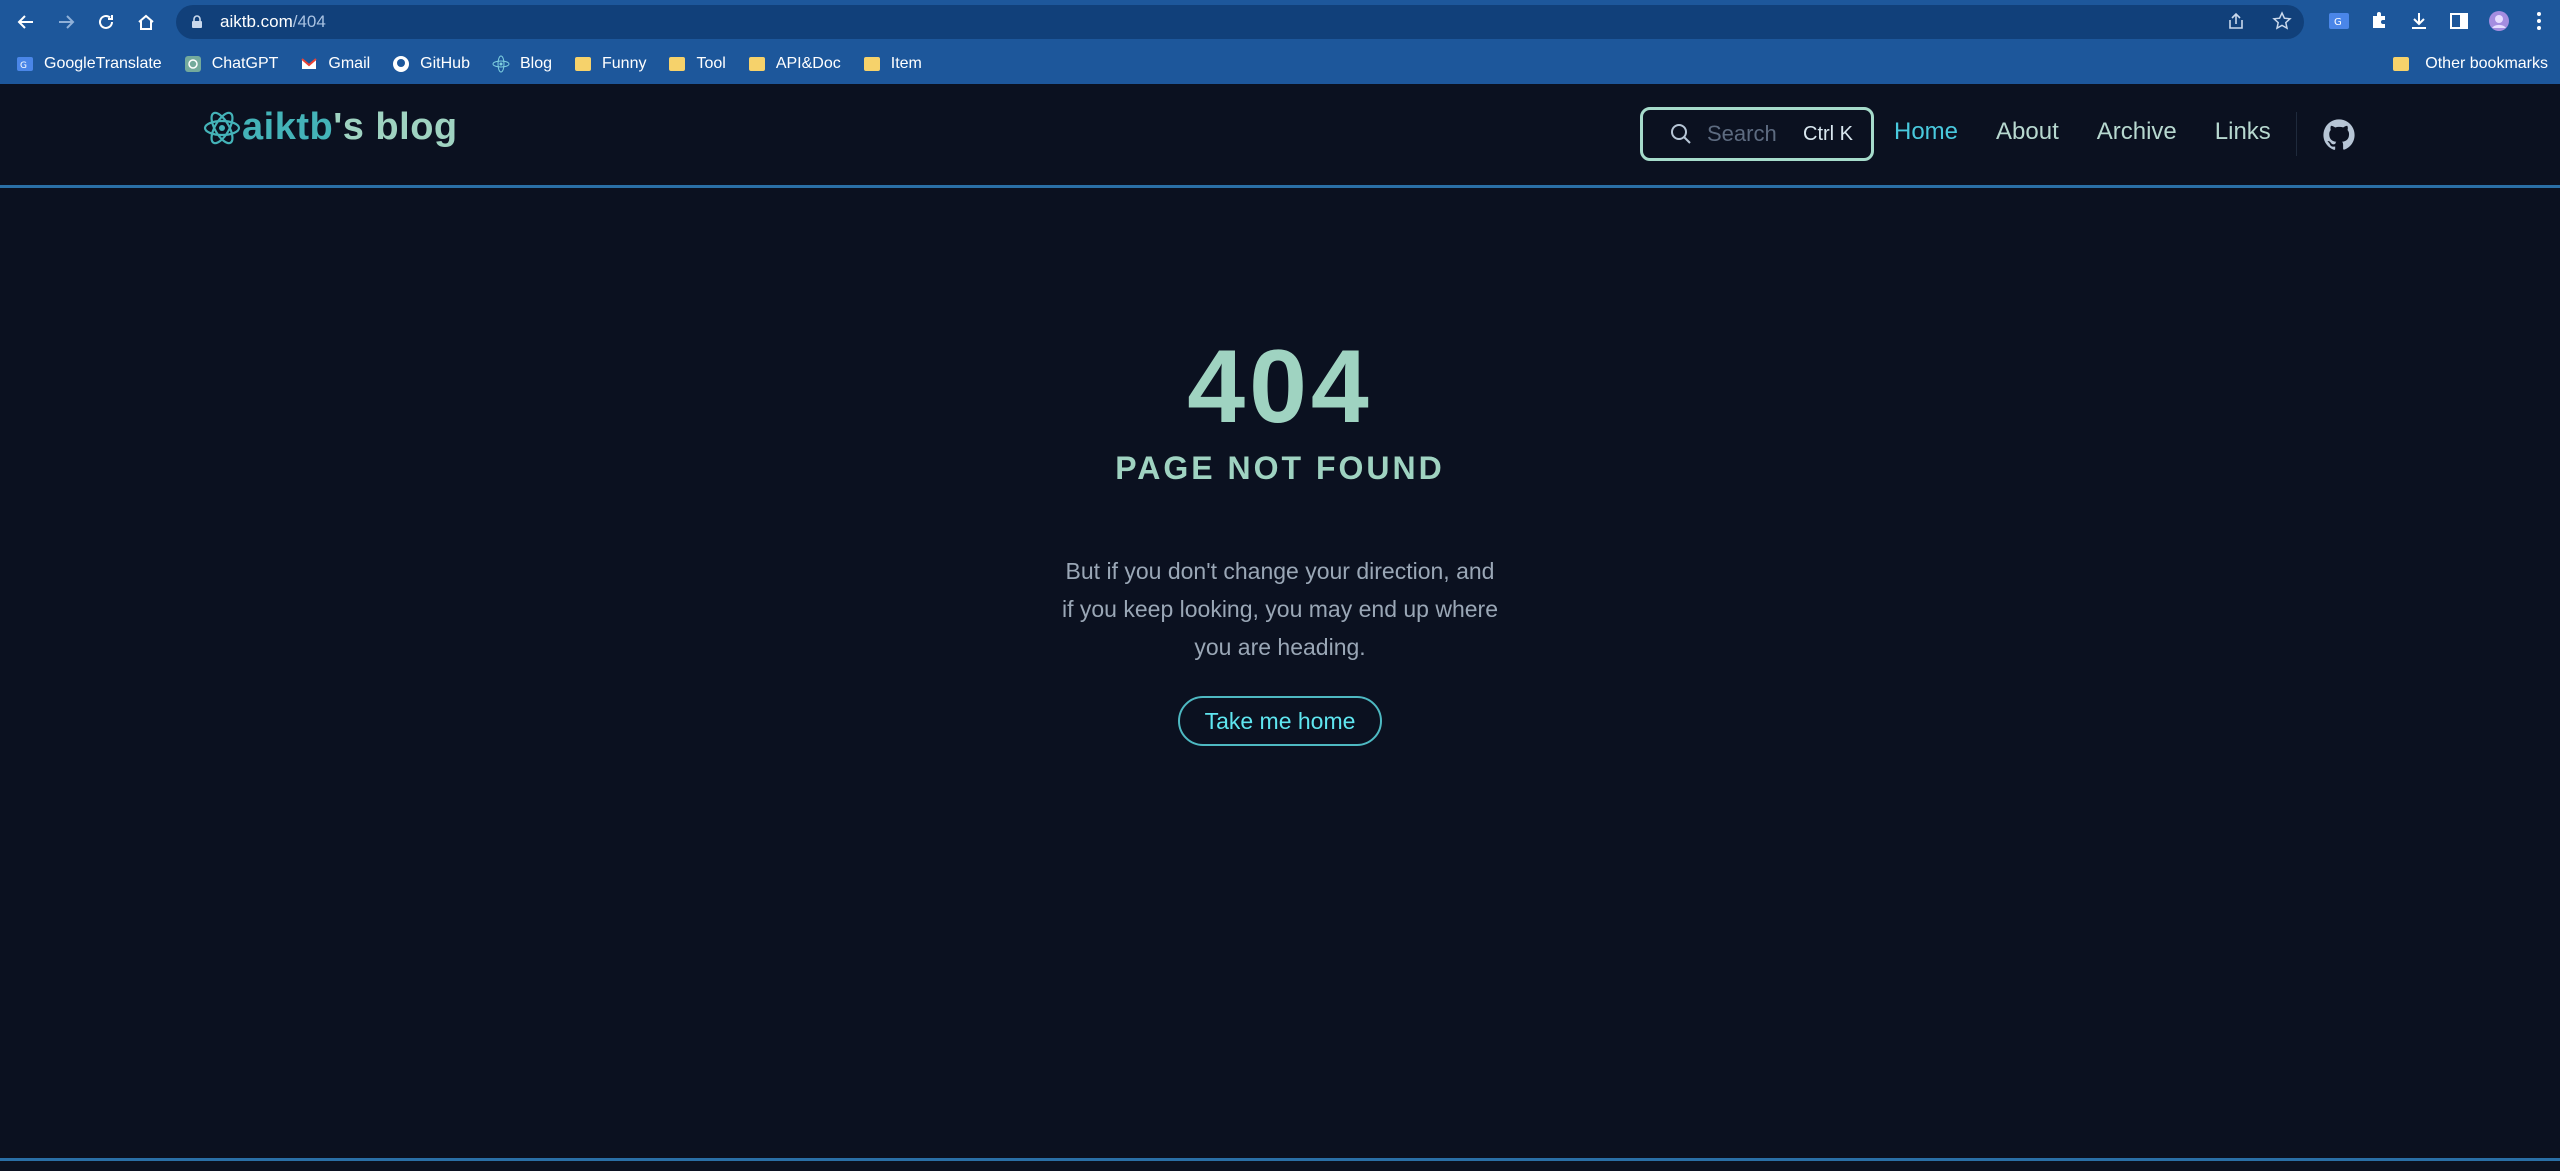 The image size is (2560, 1171). What do you see at coordinates (501, 64) in the screenshot?
I see `atom-icon` at bounding box center [501, 64].